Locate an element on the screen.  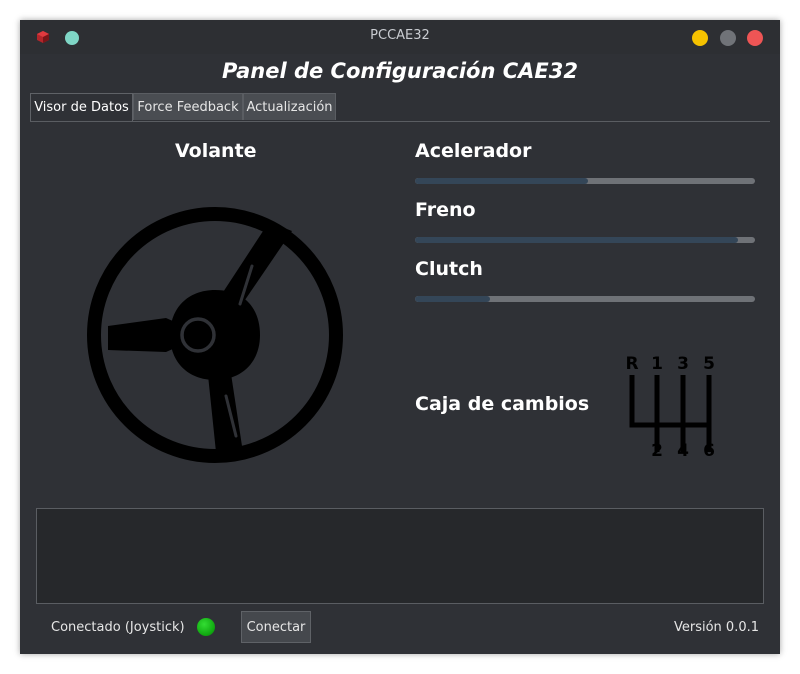
accelerator-bar-fill is located at coordinates (502, 181).